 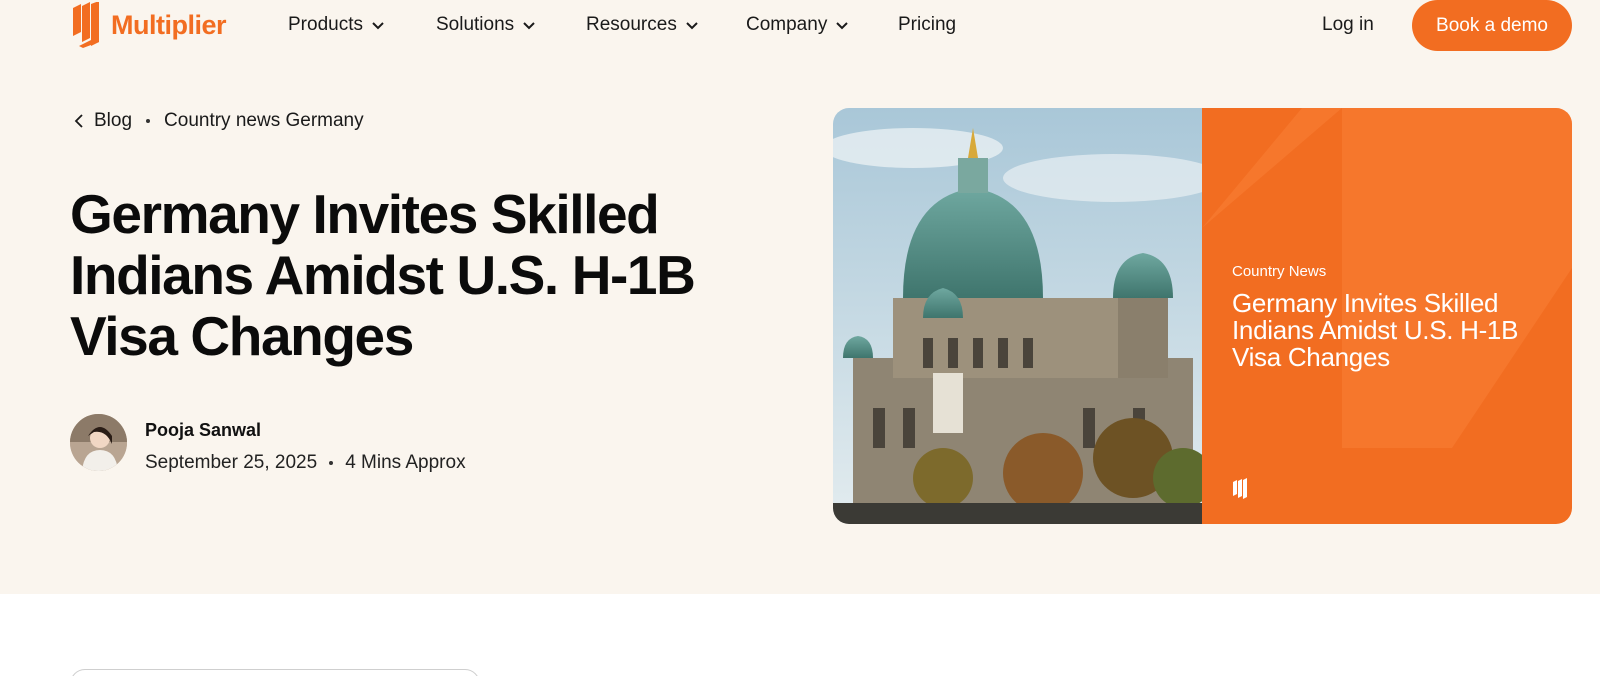 I want to click on nav-products: Products, so click(x=336, y=25).